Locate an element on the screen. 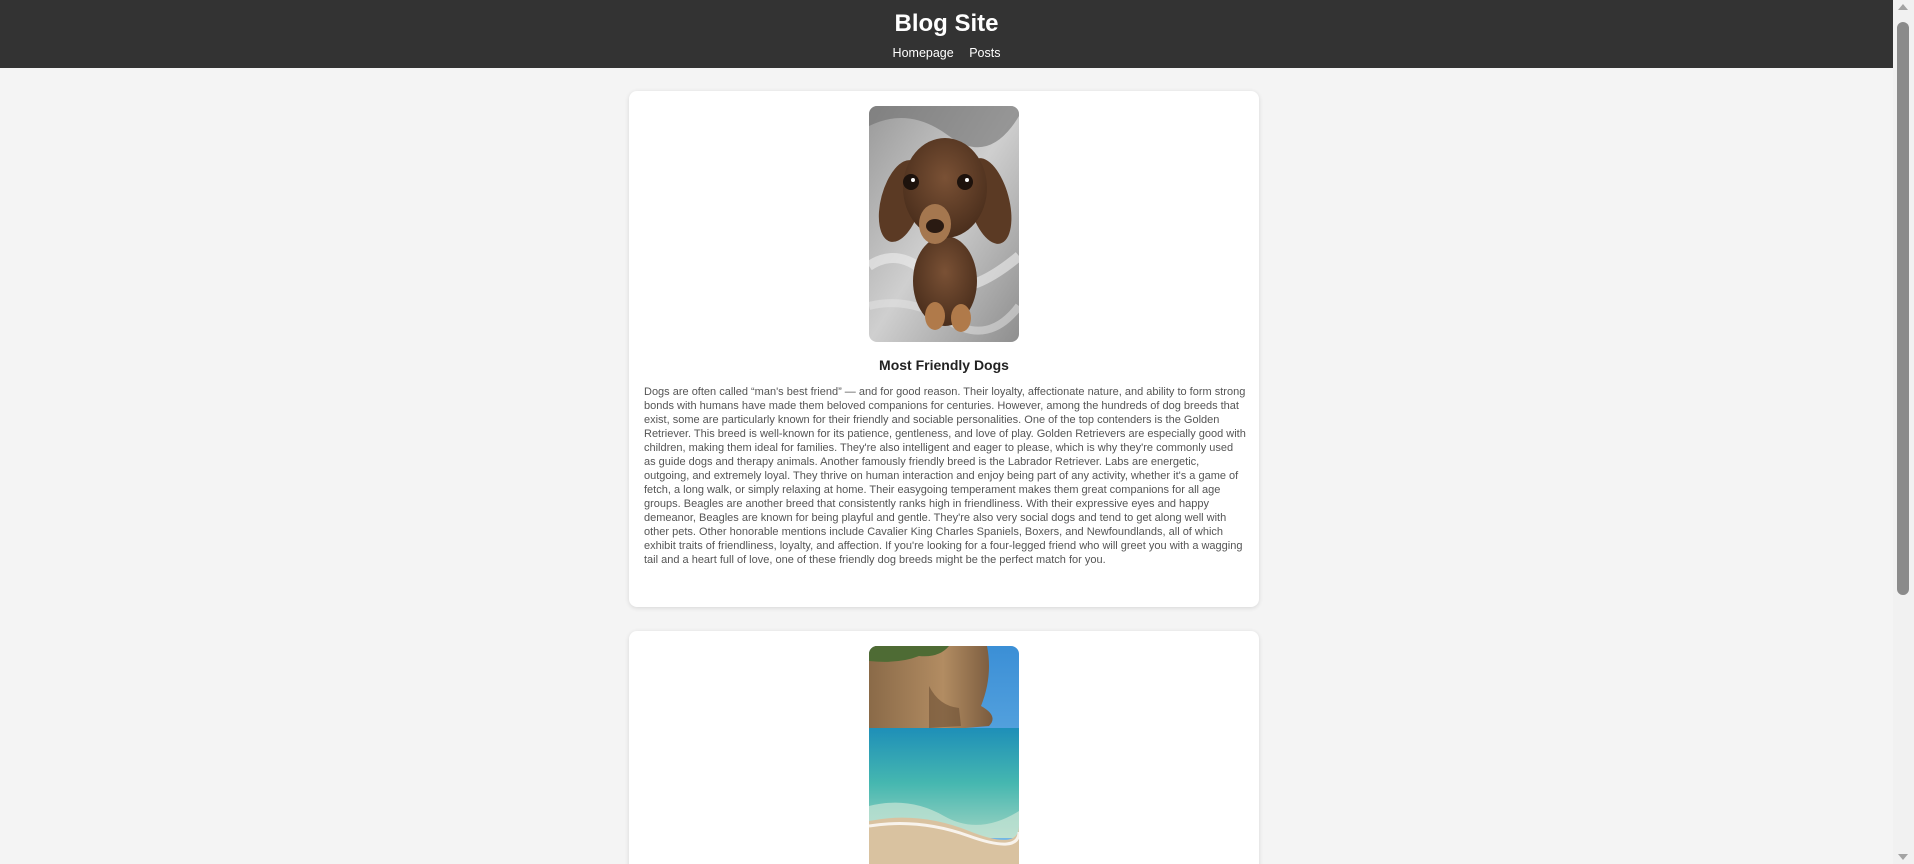 The height and width of the screenshot is (864, 1914). post-card is located at coordinates (944, 747).